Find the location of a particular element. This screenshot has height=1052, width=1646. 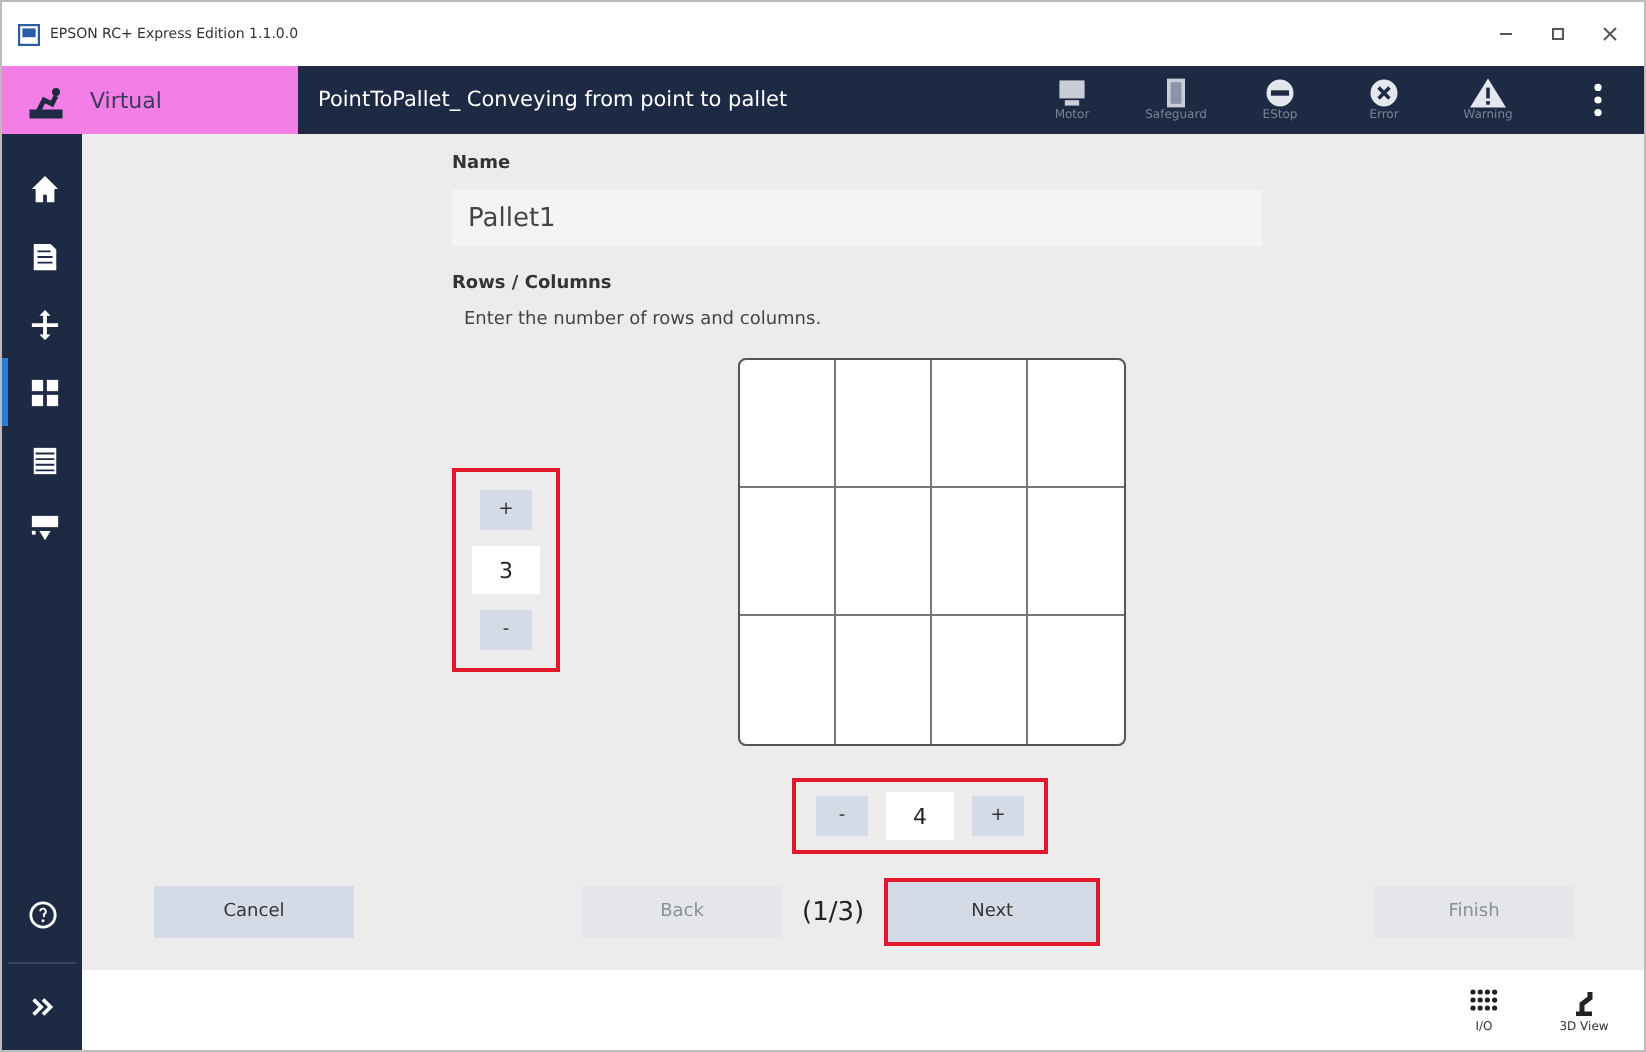

help-icon is located at coordinates (42, 915).